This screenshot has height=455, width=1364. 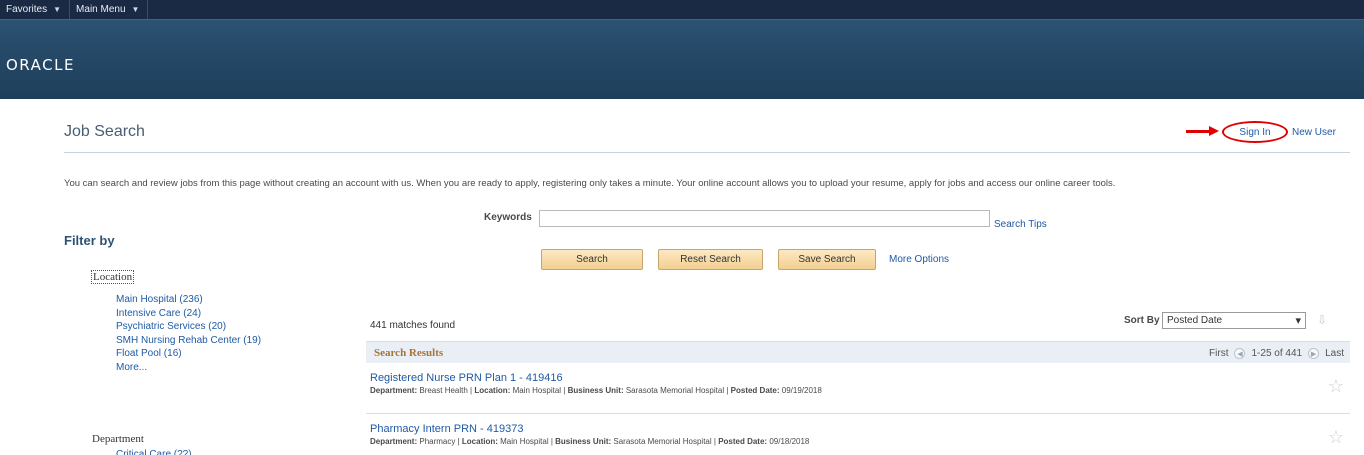 What do you see at coordinates (1314, 353) in the screenshot?
I see `chevron-right-icon: ▶` at bounding box center [1314, 353].